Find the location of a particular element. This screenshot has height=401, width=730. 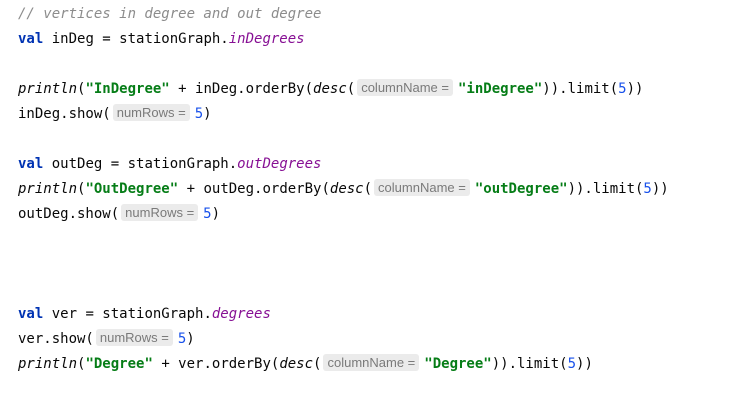

property-token: outDegrees is located at coordinates (279, 164).